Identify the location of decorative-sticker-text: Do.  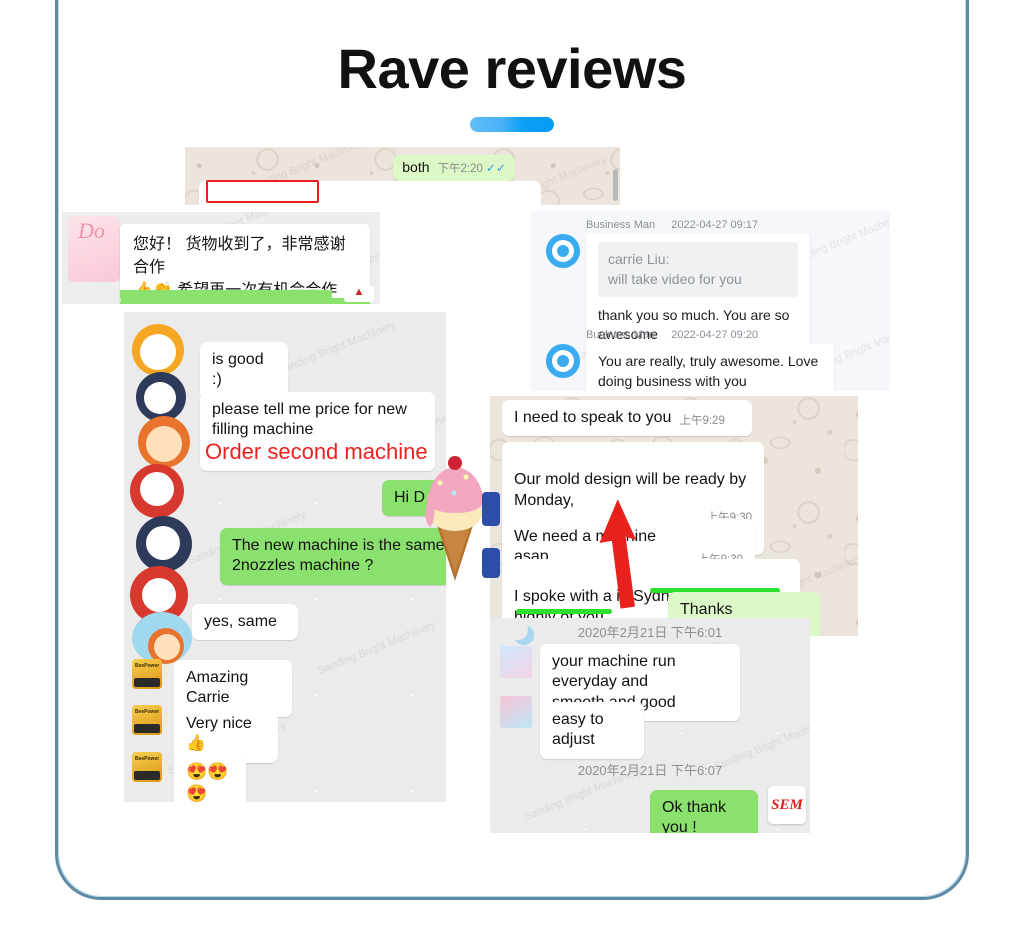
(91, 230).